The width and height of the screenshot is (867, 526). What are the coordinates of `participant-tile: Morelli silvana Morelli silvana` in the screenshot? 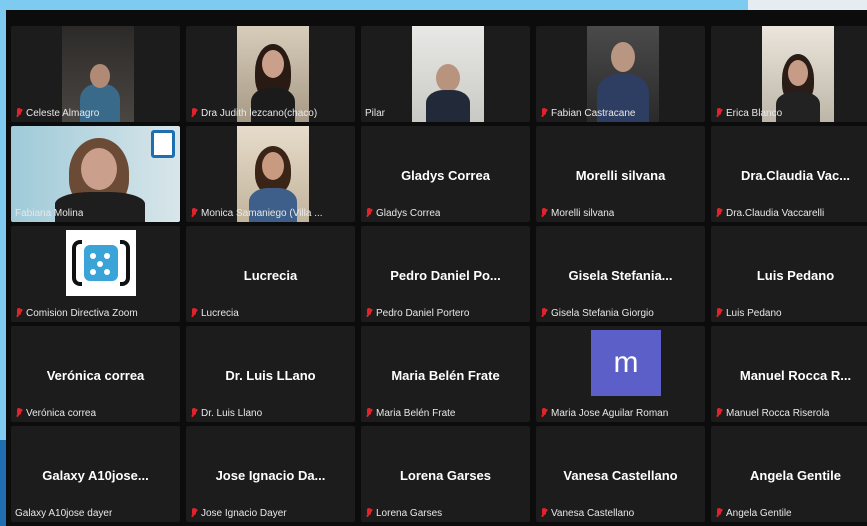 It's located at (620, 174).